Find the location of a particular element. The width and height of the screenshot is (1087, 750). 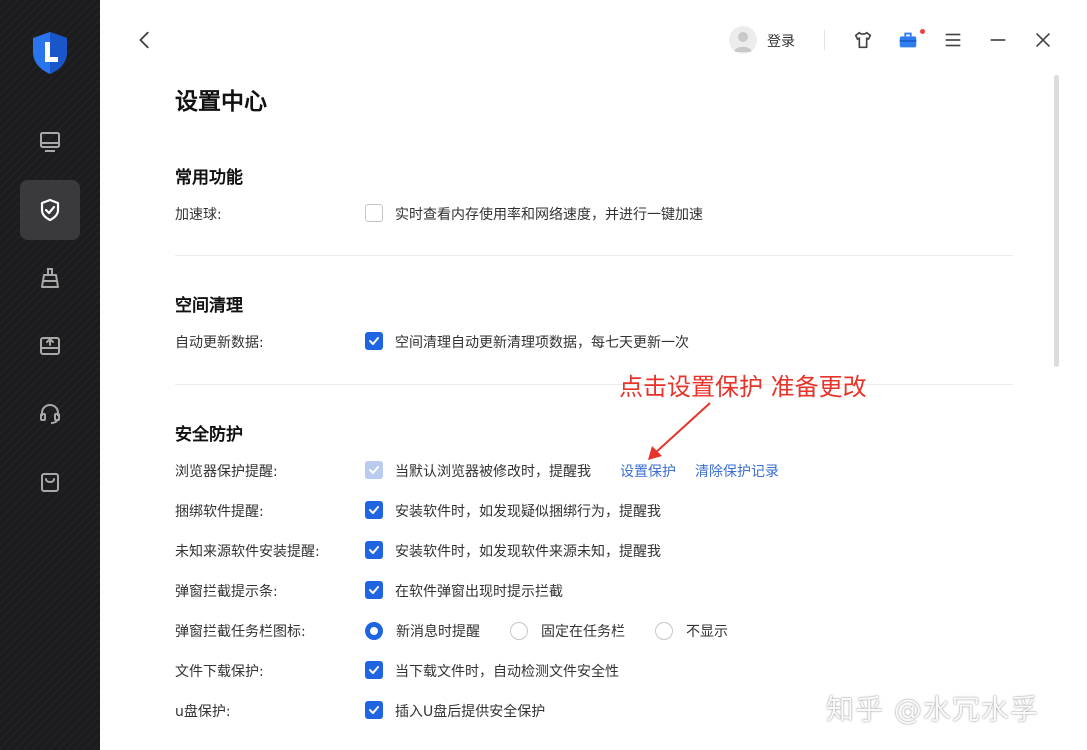

sidebar-item-store is located at coordinates (50, 482).